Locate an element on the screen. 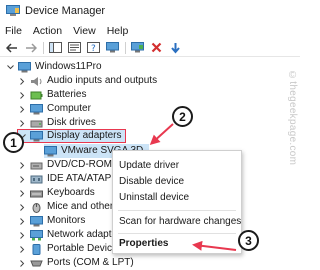 The height and width of the screenshot is (270, 320). toolbar: ? is located at coordinates (150, 48).